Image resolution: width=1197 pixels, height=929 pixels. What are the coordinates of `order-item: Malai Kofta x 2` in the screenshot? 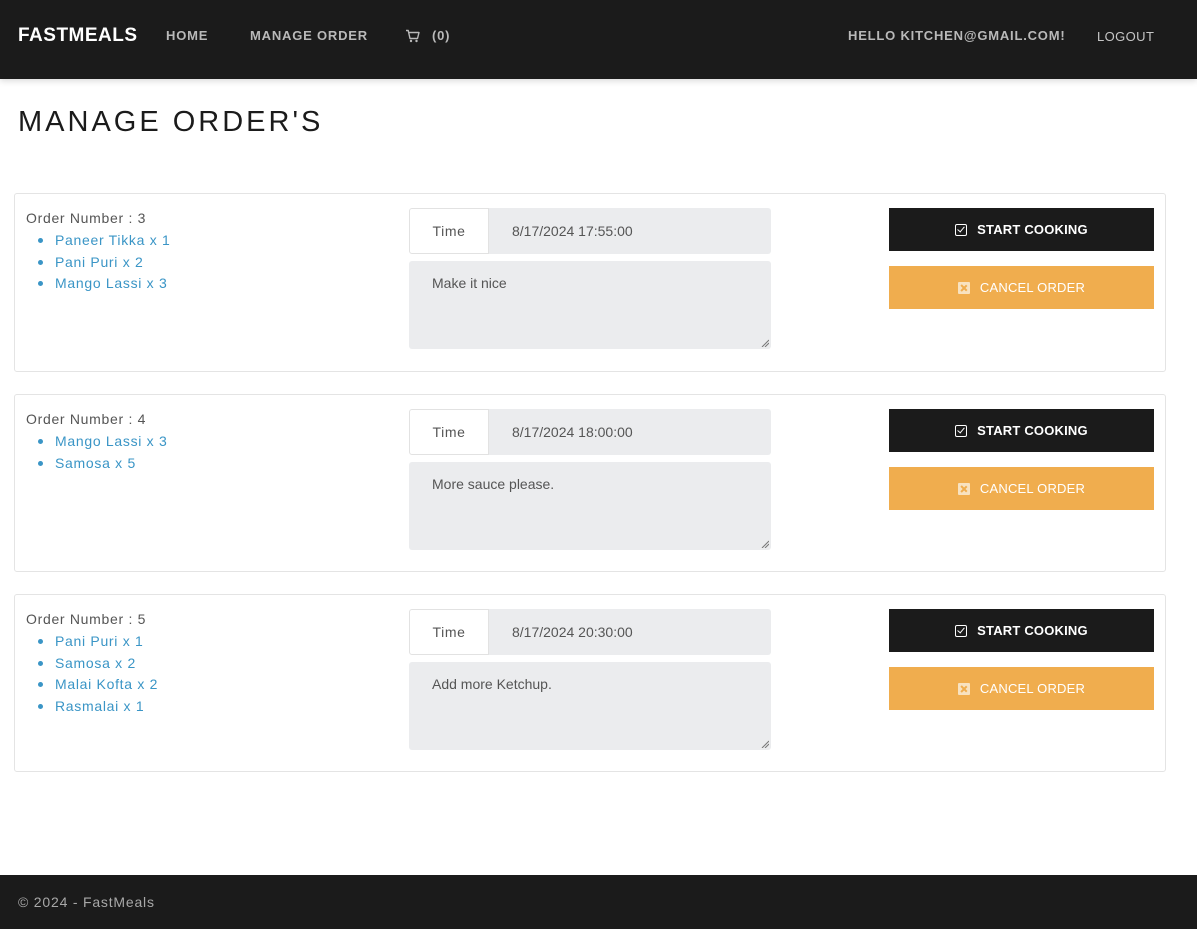 It's located at (97, 685).